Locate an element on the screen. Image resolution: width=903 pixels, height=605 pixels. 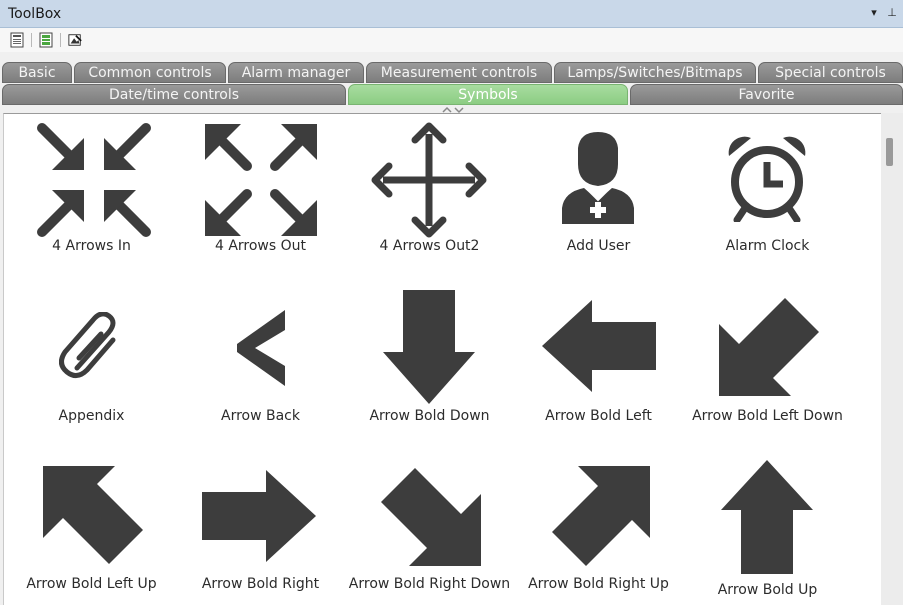
alarm-clock-icon is located at coordinates (767, 179).